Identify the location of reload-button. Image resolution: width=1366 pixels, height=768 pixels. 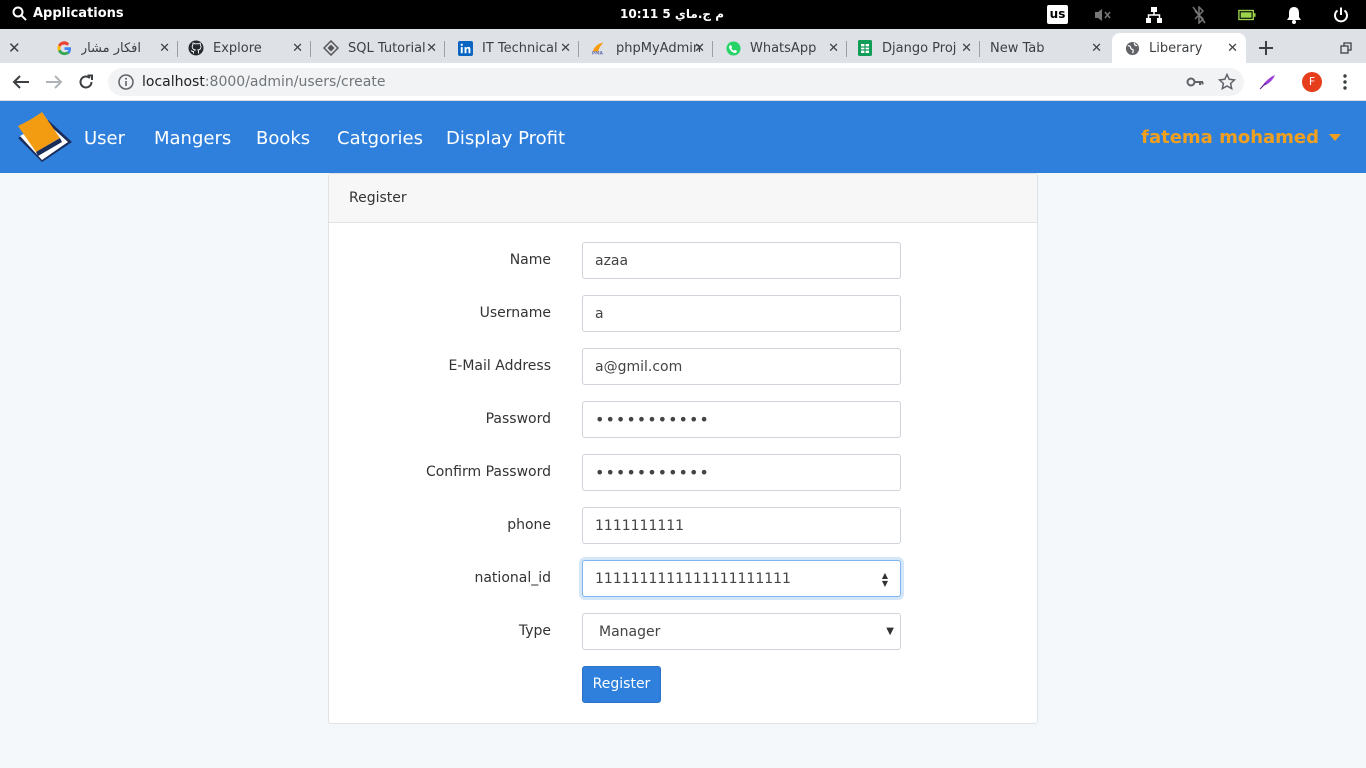
(86, 82).